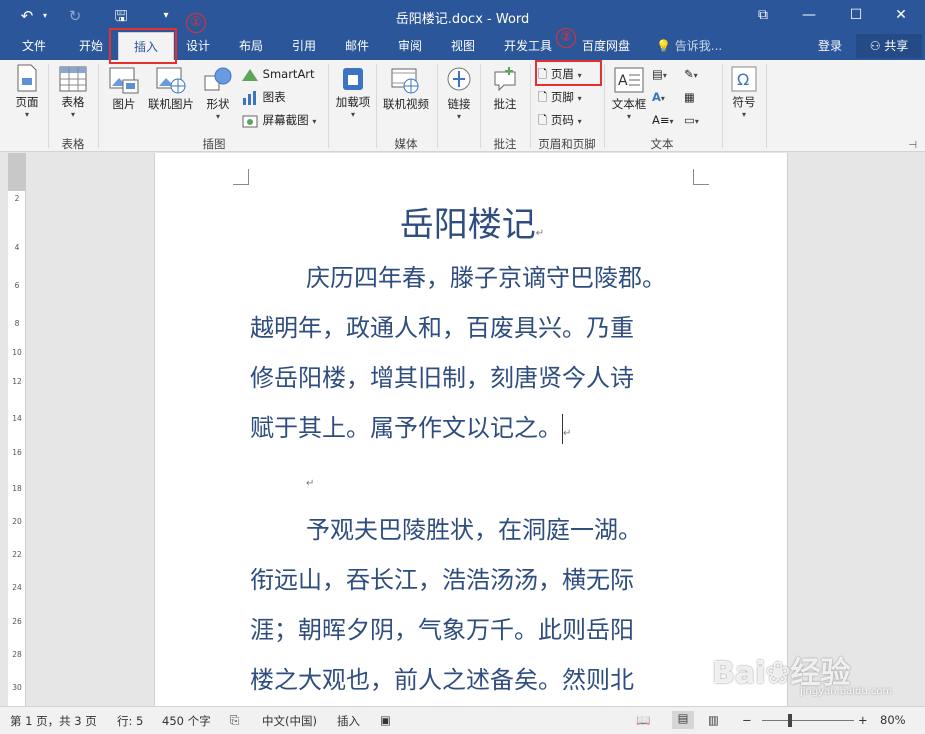  I want to click on share-label: 共享, so click(896, 46).